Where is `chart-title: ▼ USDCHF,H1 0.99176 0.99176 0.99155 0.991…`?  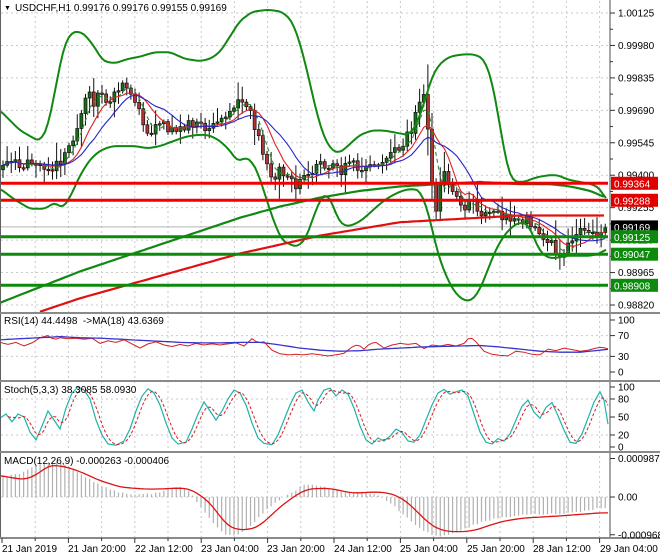
chart-title: ▼ USDCHF,H1 0.99176 0.99176 0.99155 0.991… is located at coordinates (115, 8).